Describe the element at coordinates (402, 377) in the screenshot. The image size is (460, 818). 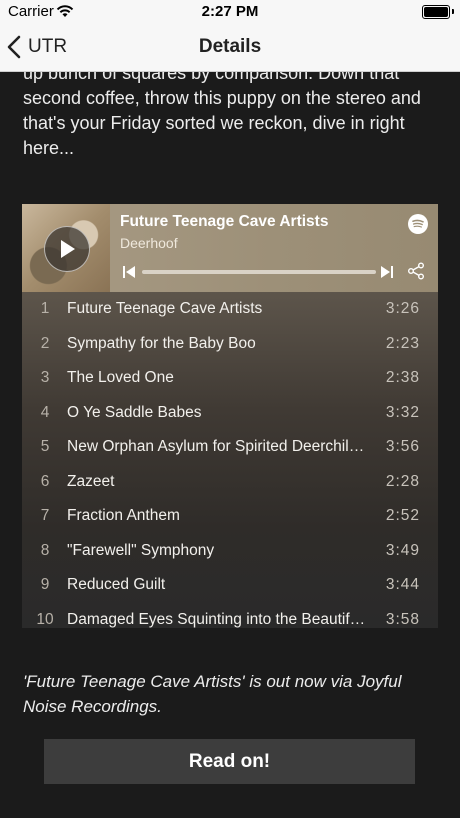
I see `track-duration: 2:38` at that location.